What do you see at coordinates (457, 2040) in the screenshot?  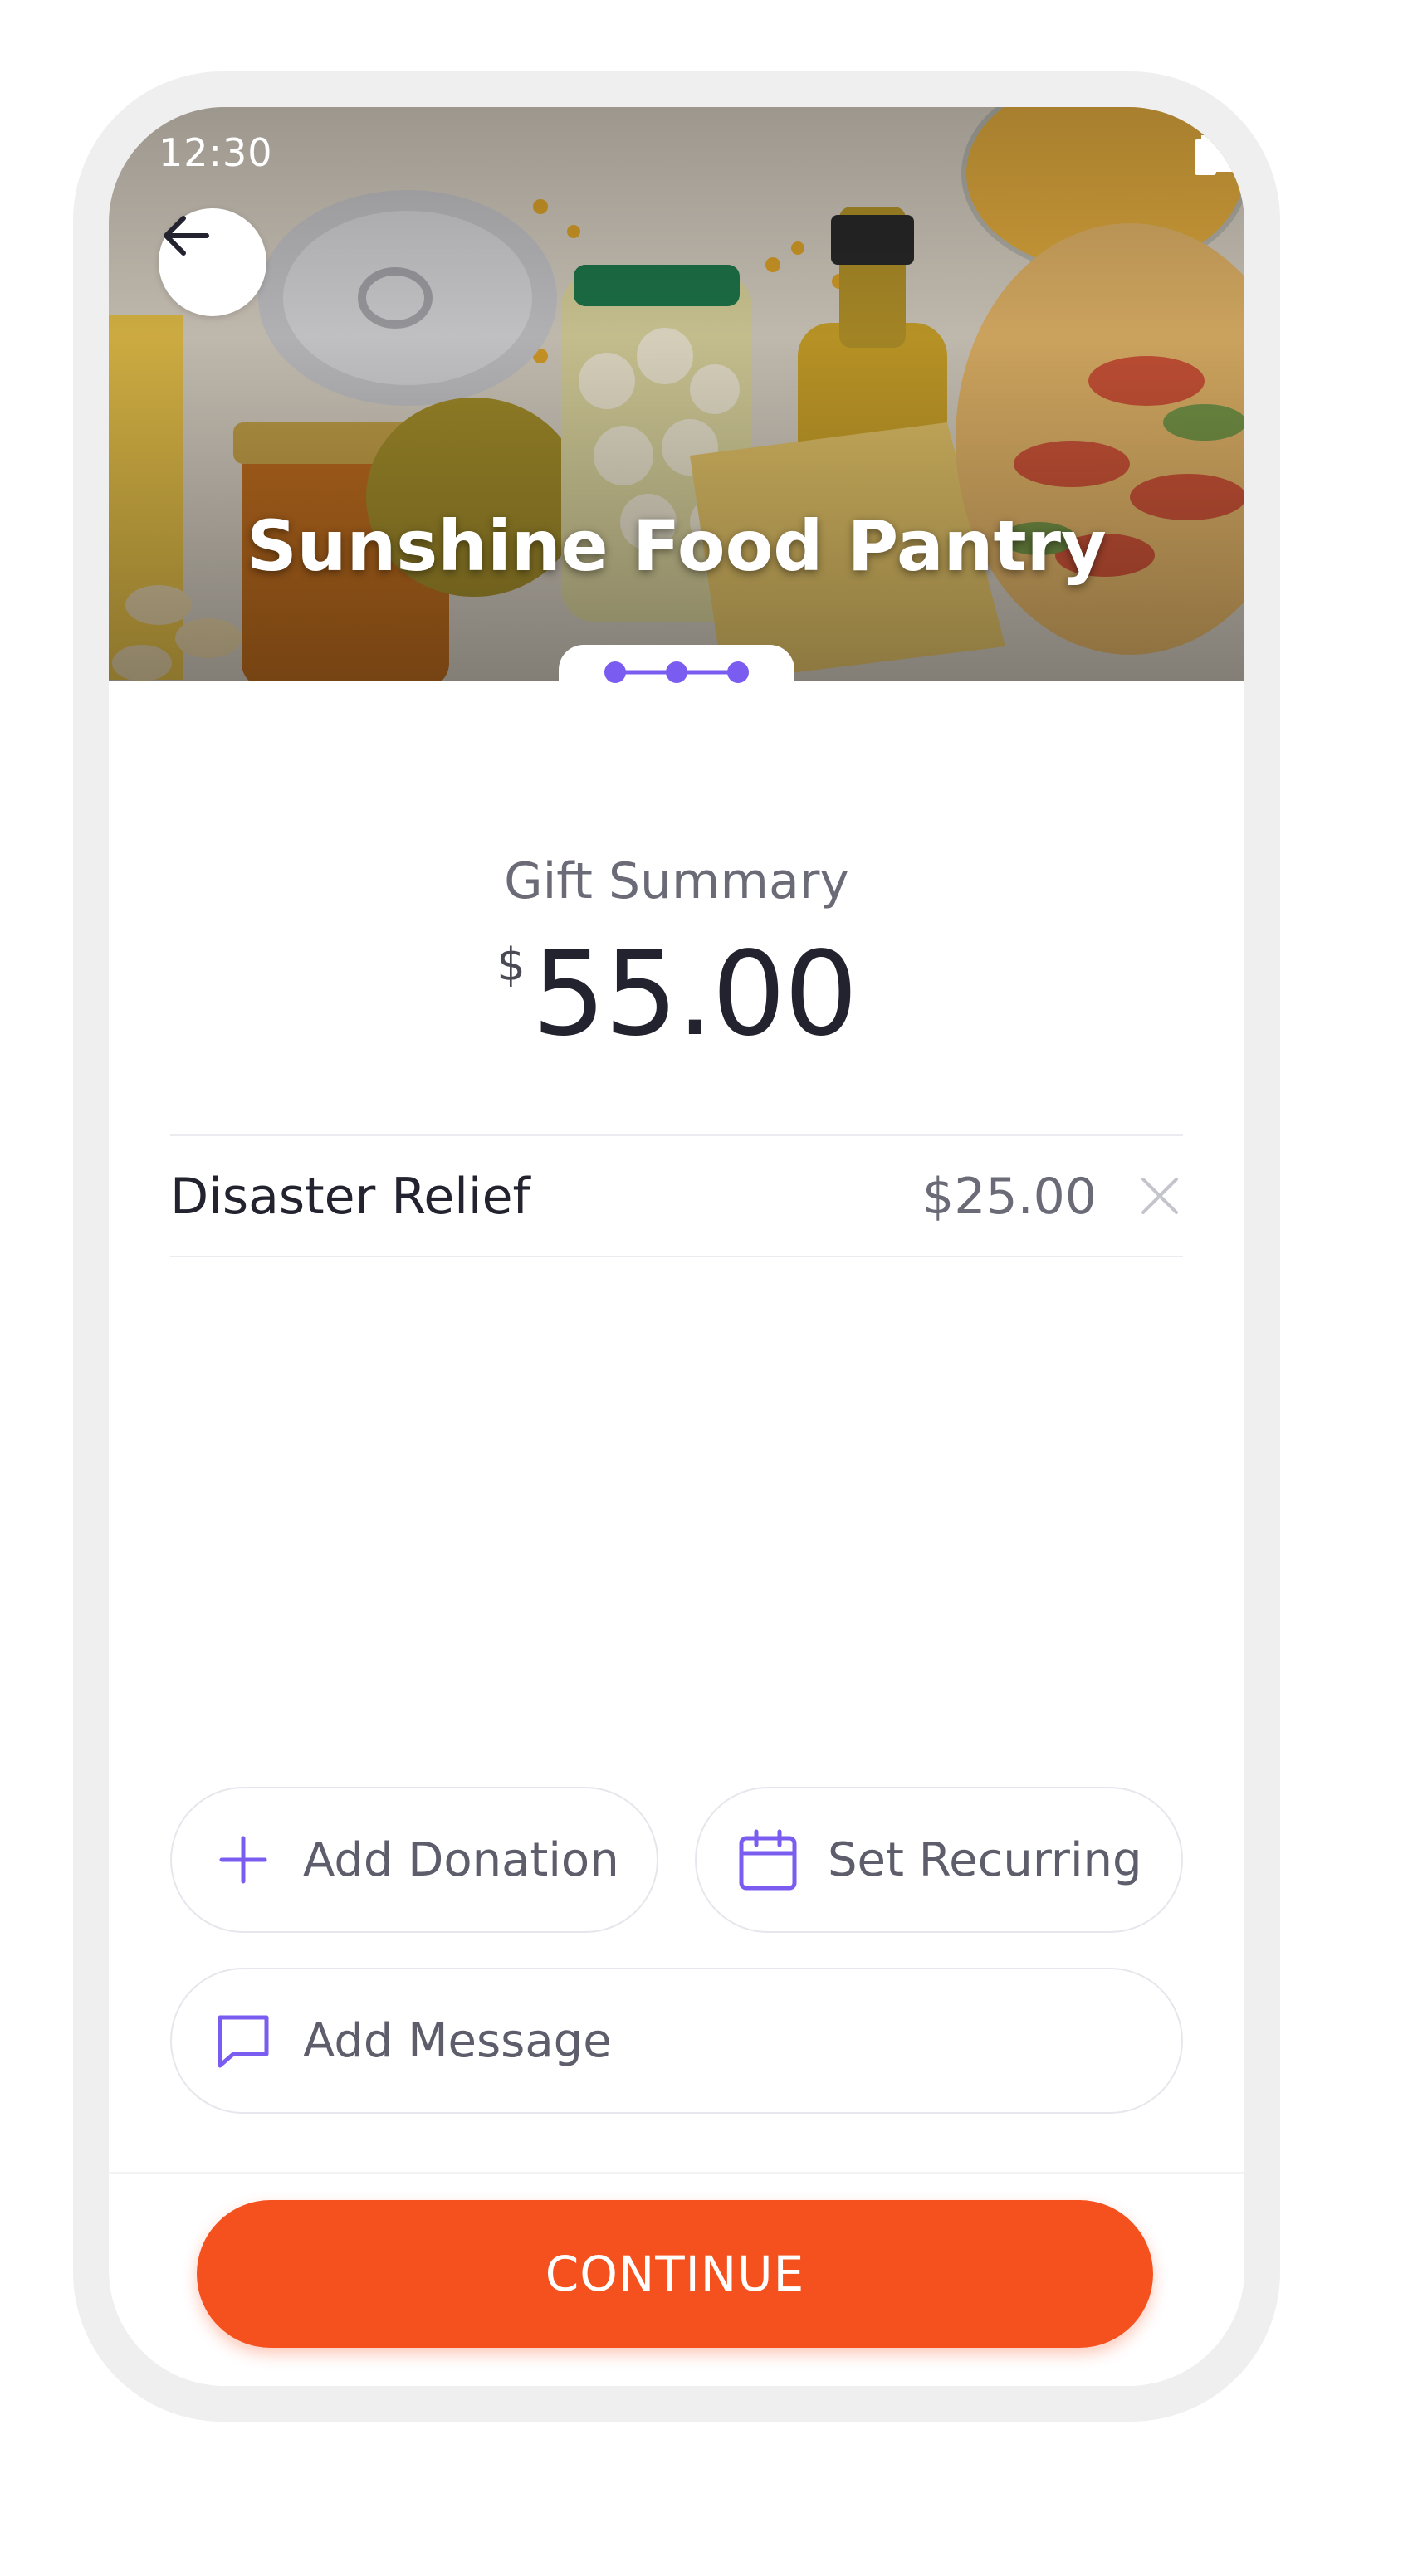 I see `add-message-label: Add Message` at bounding box center [457, 2040].